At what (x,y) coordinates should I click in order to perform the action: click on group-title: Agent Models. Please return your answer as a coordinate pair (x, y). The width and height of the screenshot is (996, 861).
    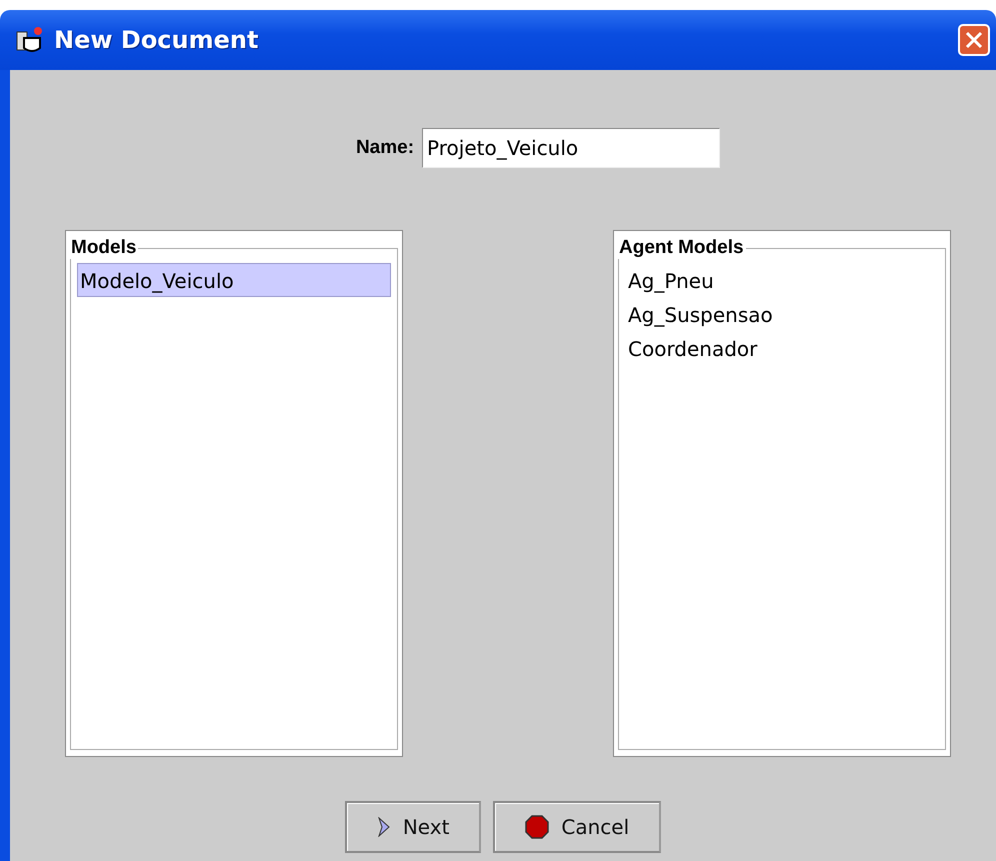
    Looking at the image, I should click on (681, 248).